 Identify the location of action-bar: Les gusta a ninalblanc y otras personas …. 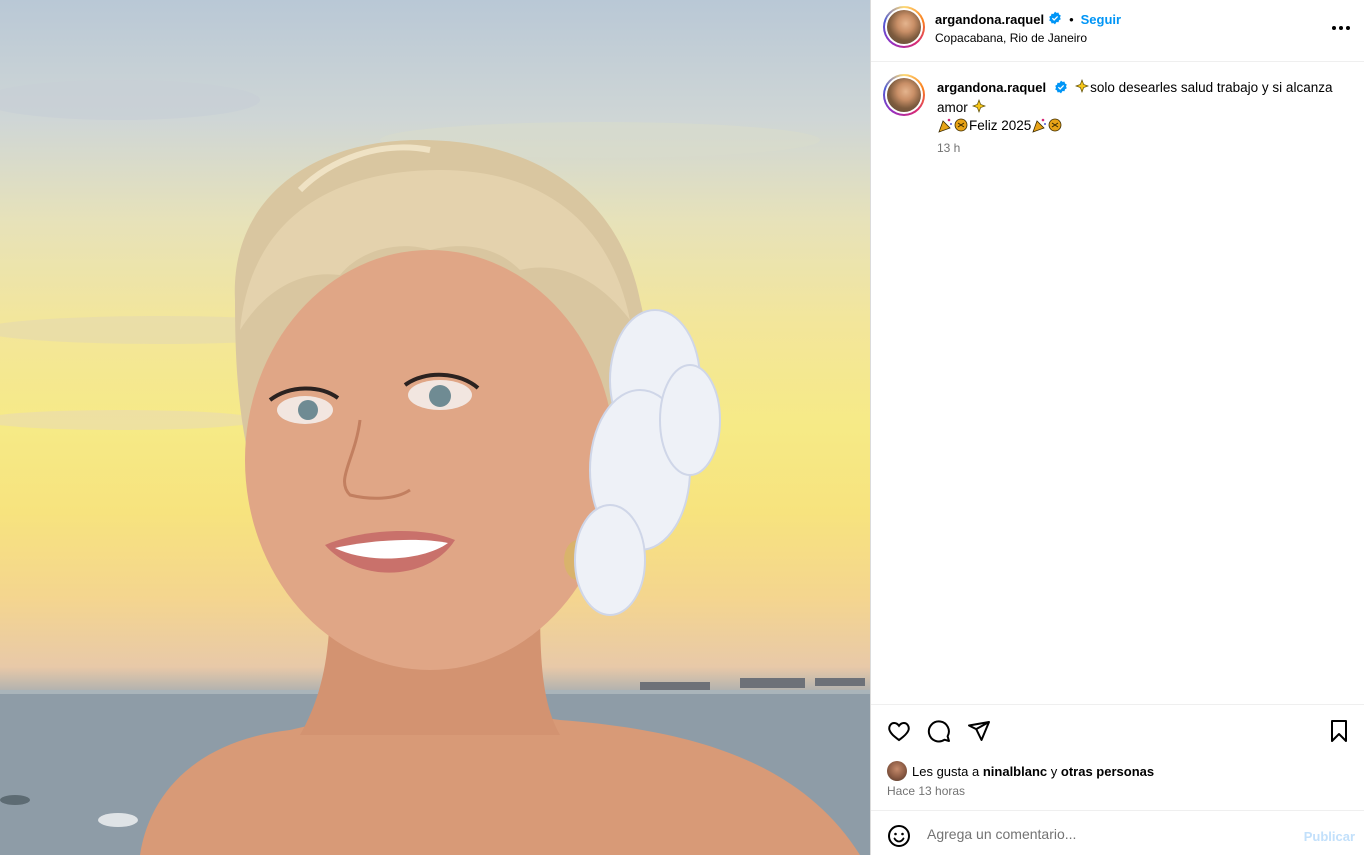
(1117, 757).